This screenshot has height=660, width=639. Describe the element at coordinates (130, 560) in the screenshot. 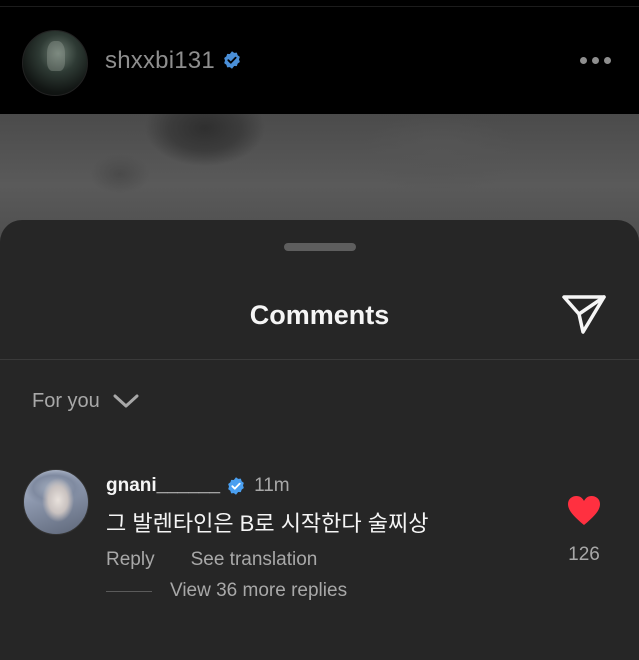

I see `reply-button: Reply` at that location.